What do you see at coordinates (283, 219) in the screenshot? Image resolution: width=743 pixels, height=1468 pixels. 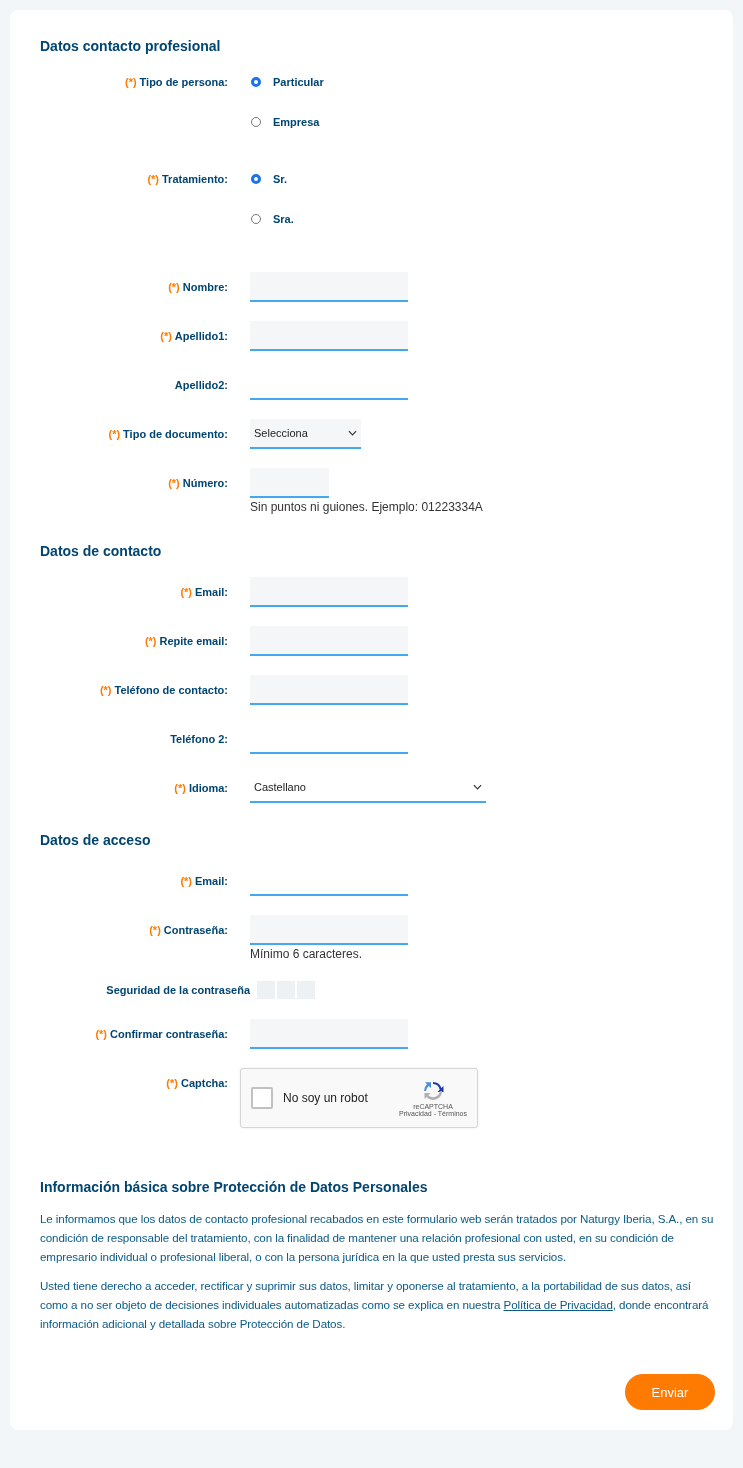 I see `option-label: Sra.` at bounding box center [283, 219].